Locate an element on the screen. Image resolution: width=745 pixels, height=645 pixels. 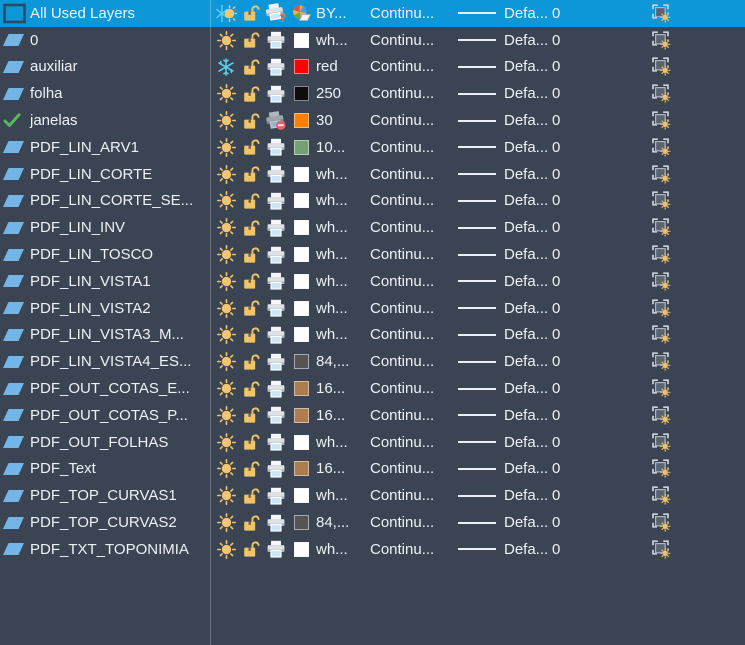
layer-name: PDF_LIN_VISTA2 is located at coordinates (90, 308).